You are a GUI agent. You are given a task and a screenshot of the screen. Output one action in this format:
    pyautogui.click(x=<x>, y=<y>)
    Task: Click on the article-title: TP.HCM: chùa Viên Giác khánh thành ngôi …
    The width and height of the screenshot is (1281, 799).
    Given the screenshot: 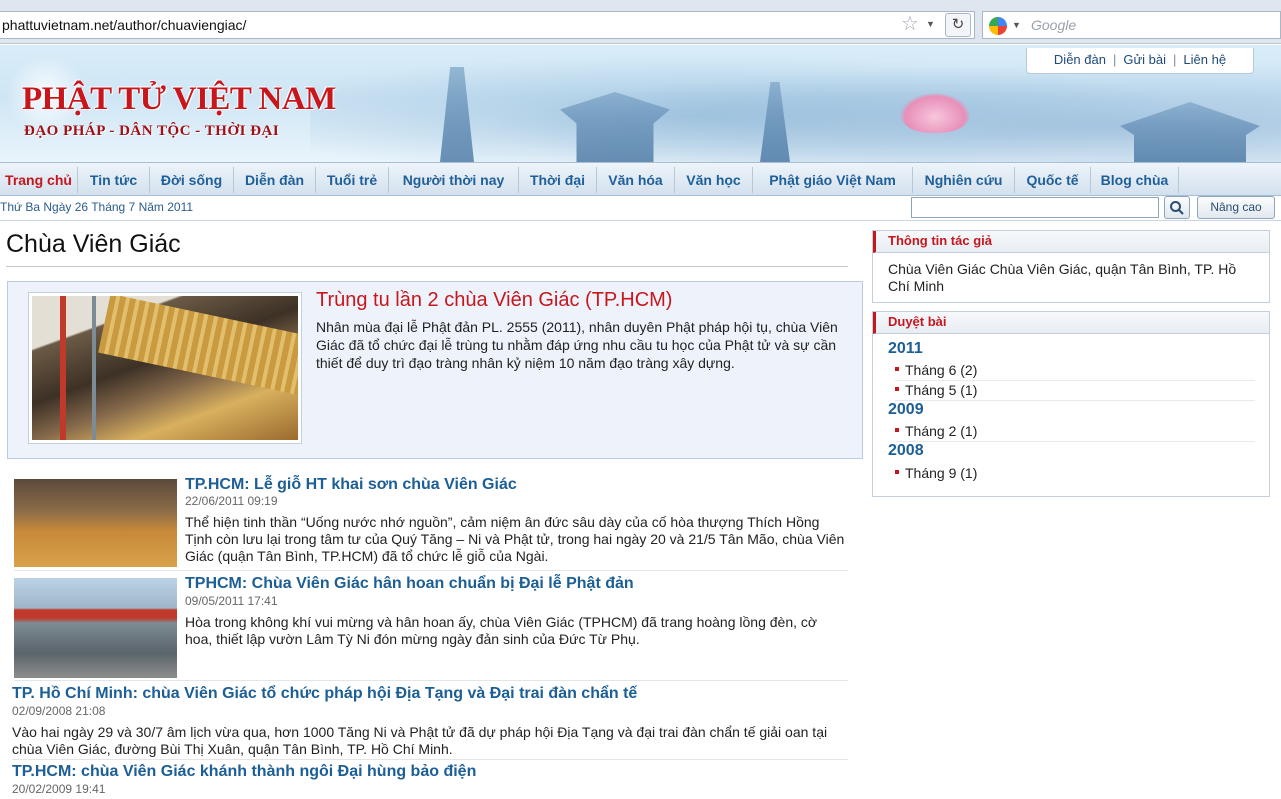 What is the action you would take?
    pyautogui.click(x=244, y=772)
    